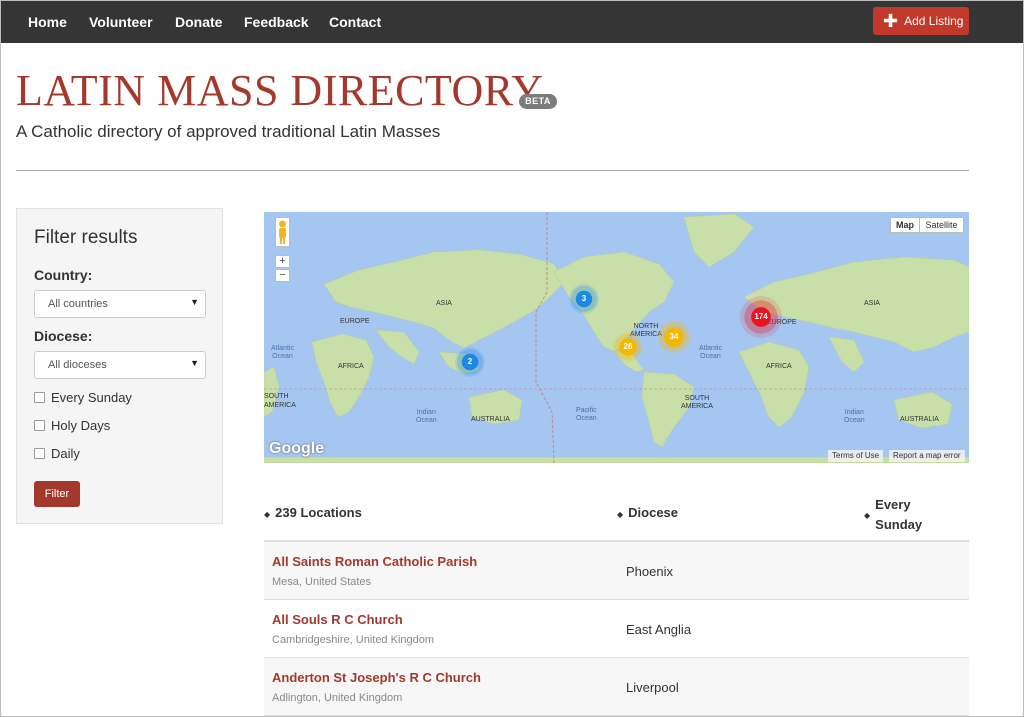 The height and width of the screenshot is (717, 1024). I want to click on beta-badge: BETA, so click(538, 101).